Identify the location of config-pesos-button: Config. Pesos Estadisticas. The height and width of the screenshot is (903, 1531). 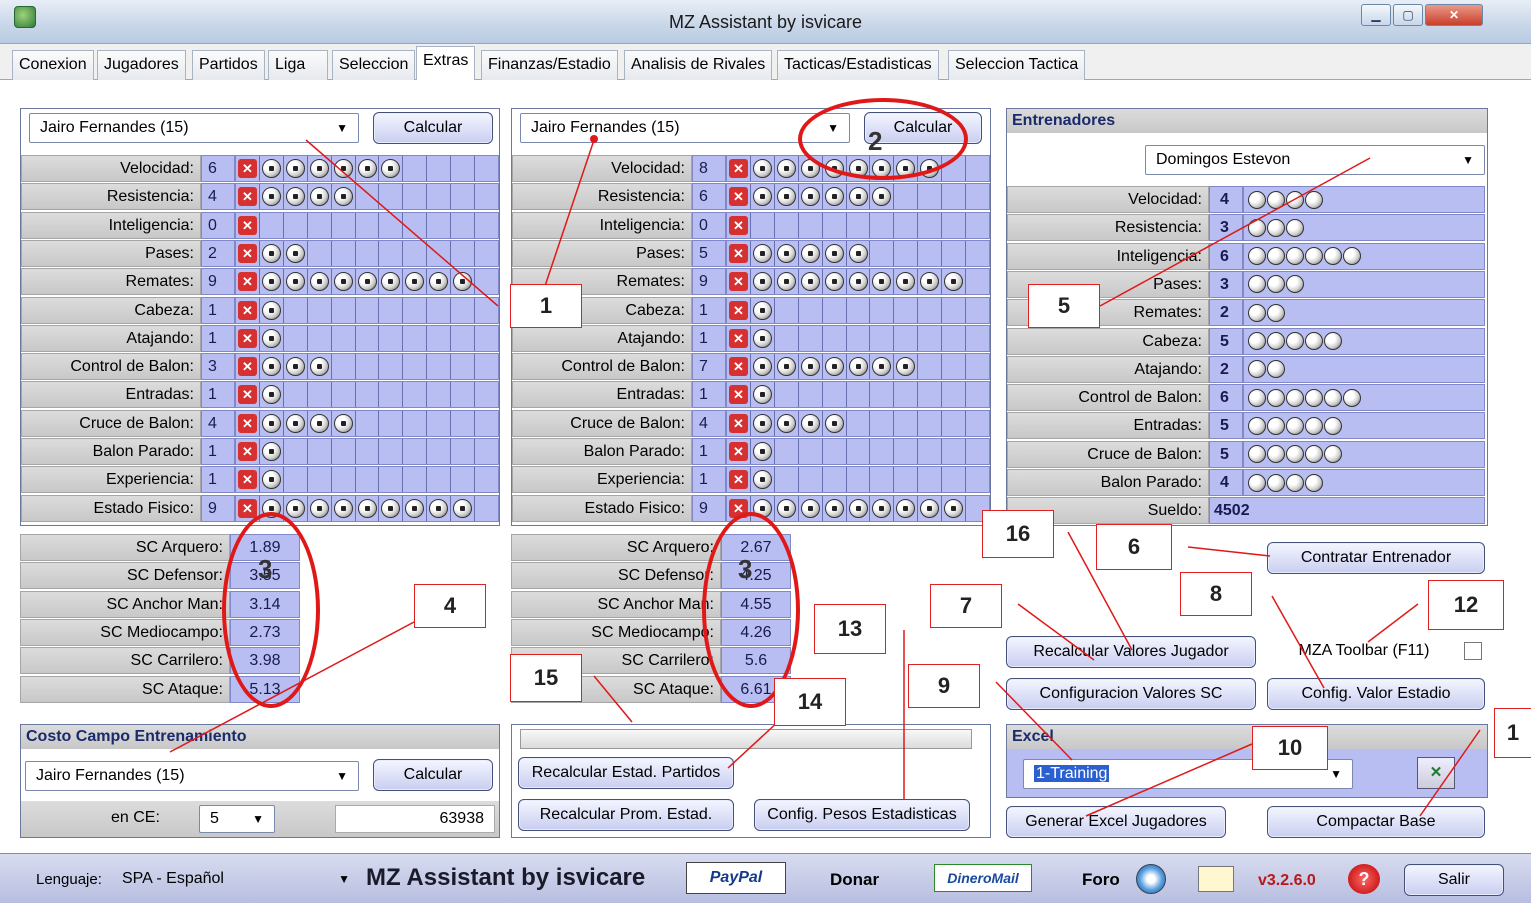
(862, 815).